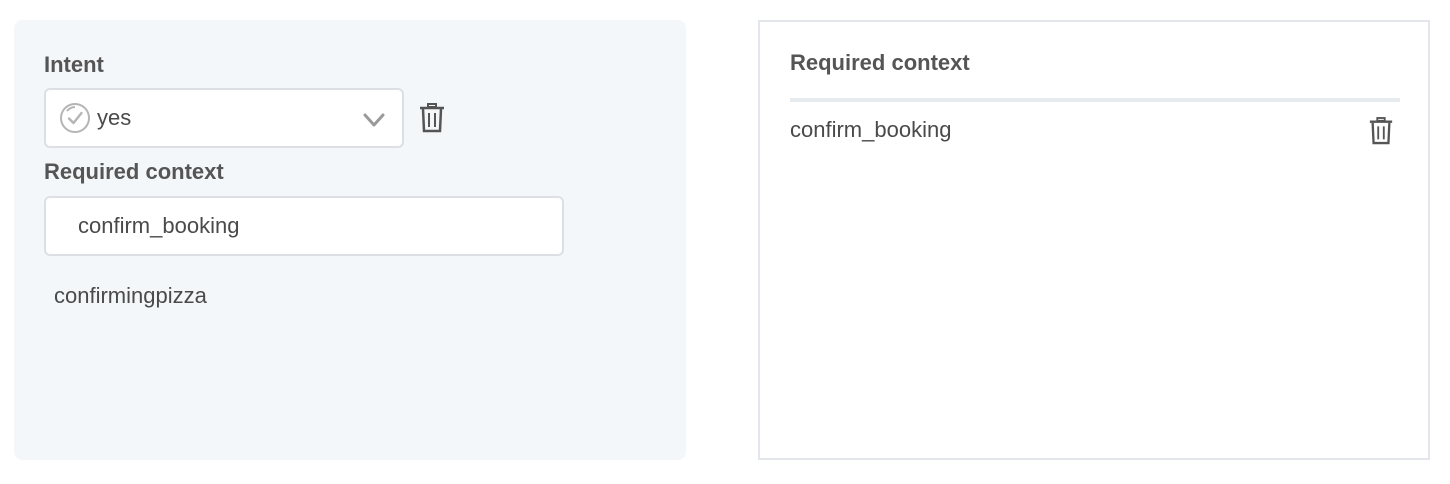 This screenshot has width=1450, height=484. What do you see at coordinates (130, 296) in the screenshot?
I see `context-suggestion: confirmingpizza` at bounding box center [130, 296].